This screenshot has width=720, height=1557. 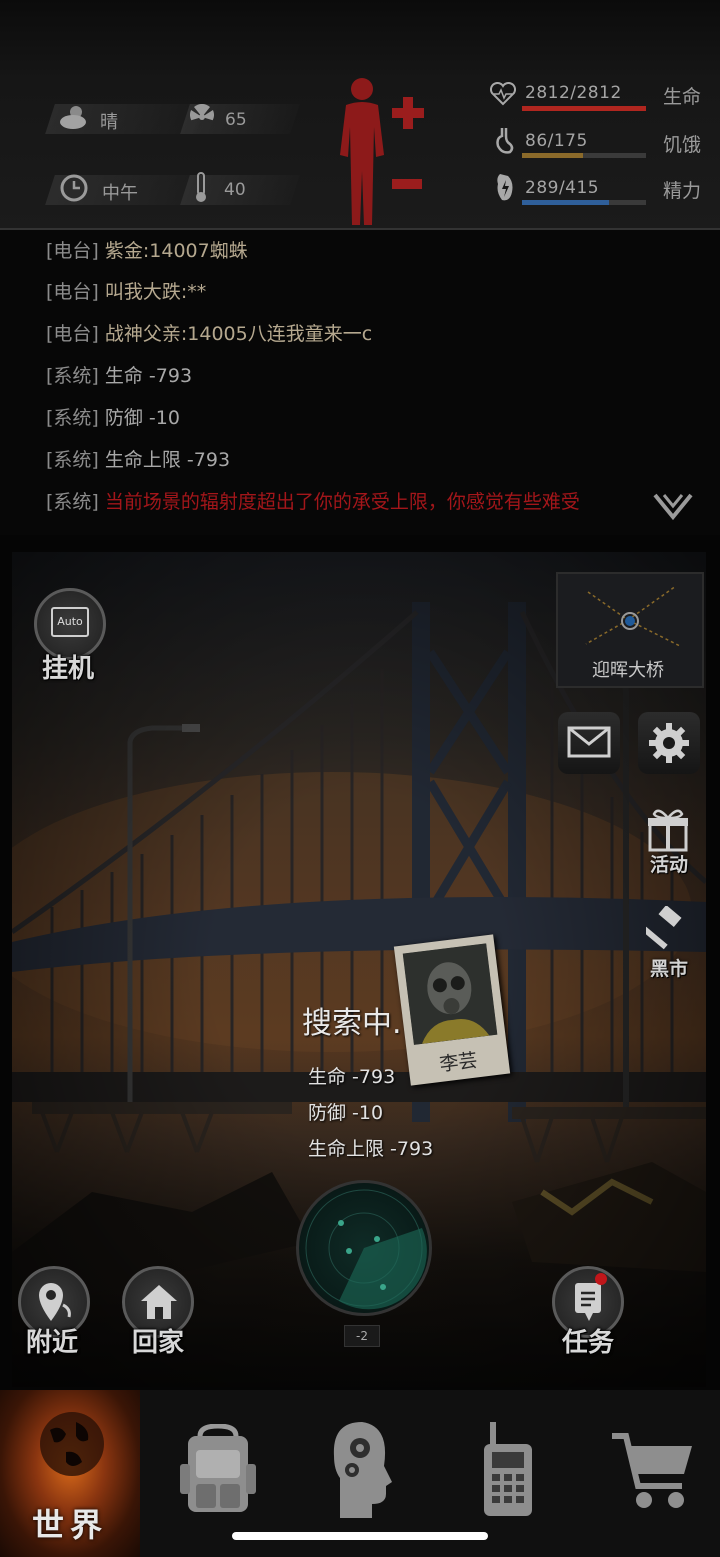 I want to click on npc-portrait, so click(x=450, y=994).